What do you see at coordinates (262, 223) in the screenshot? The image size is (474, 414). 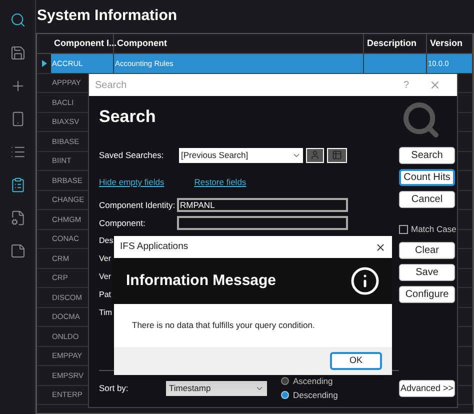 I see `input-field` at bounding box center [262, 223].